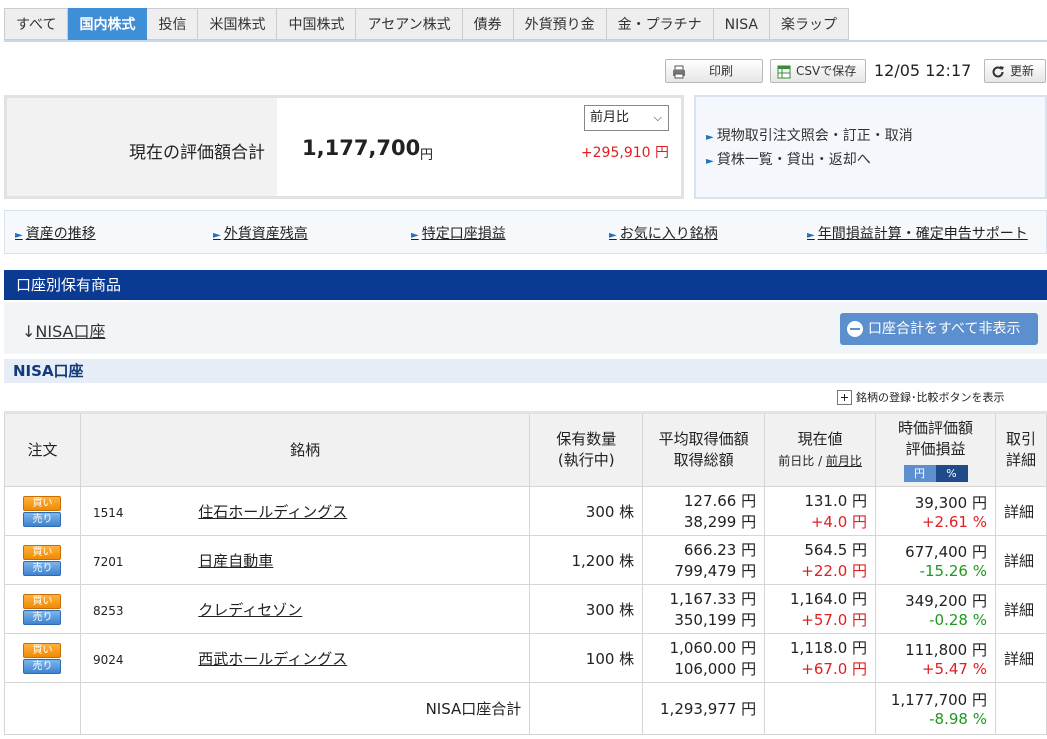  Describe the element at coordinates (586, 658) in the screenshot. I see `holding-quantity: 100 株` at that location.